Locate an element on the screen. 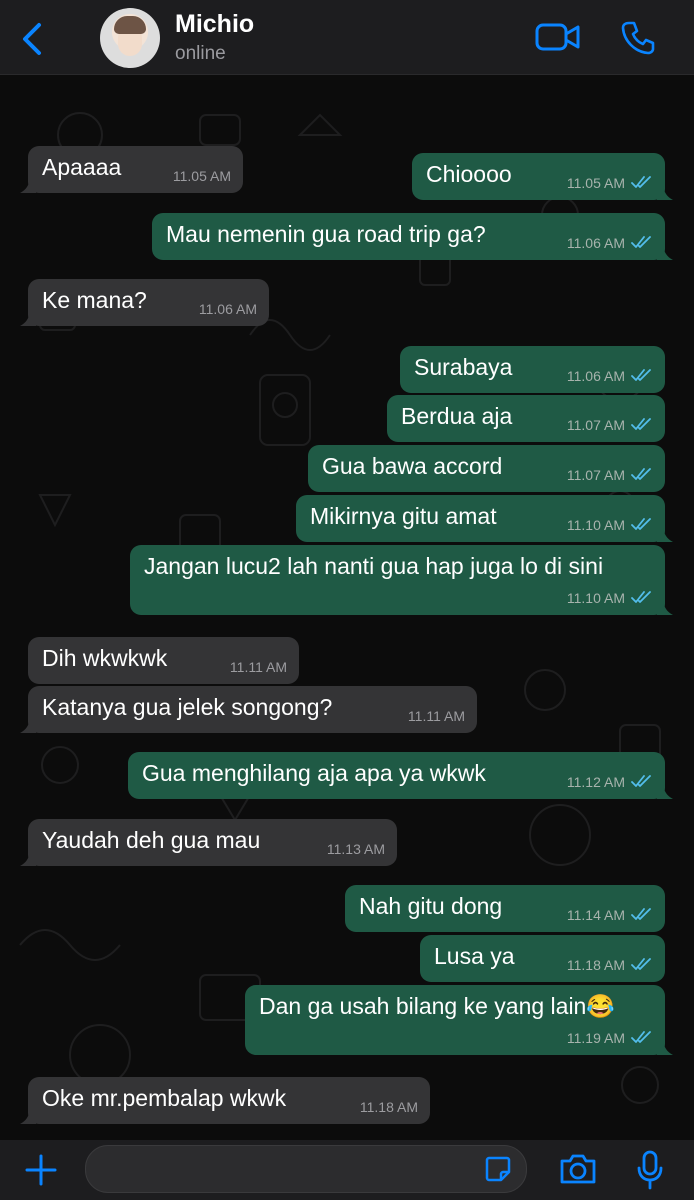 The height and width of the screenshot is (1200, 694). camera-icon is located at coordinates (578, 1169).